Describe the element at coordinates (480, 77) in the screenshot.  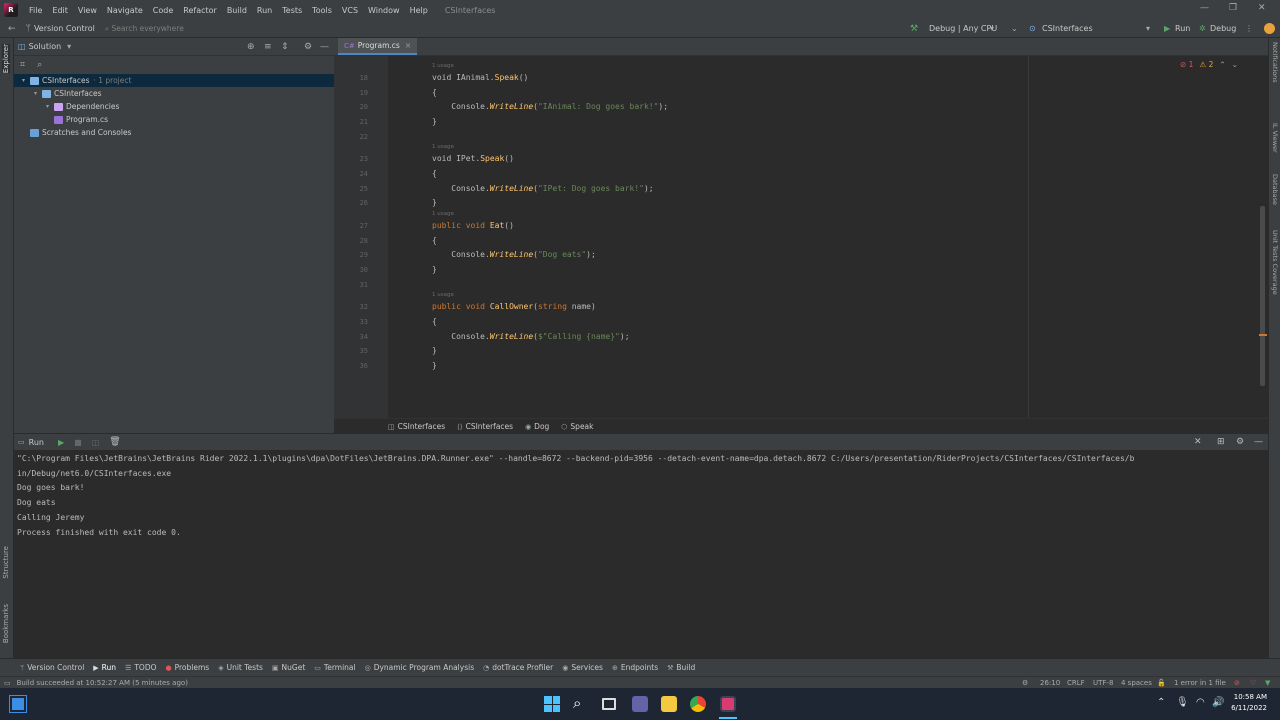
I see `code-line: void IAnimal.Speak()` at that location.